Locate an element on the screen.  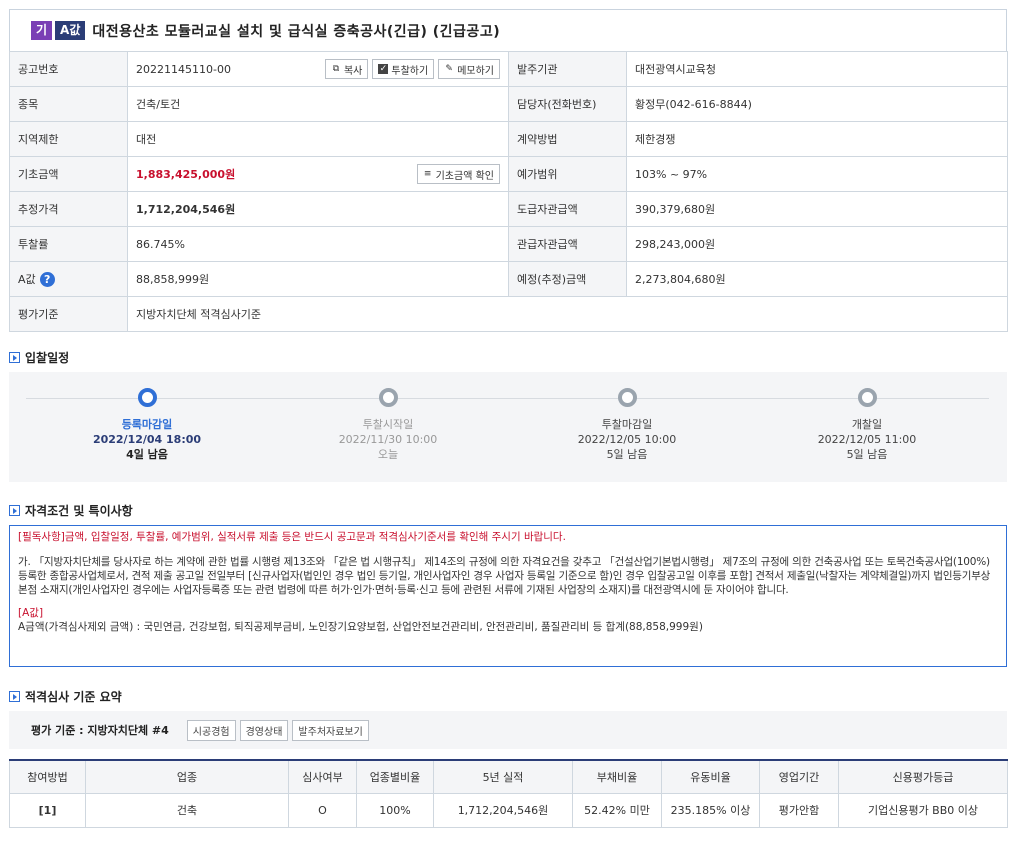
base-amount-value: 1,883,425,000원 is located at coordinates (186, 174).